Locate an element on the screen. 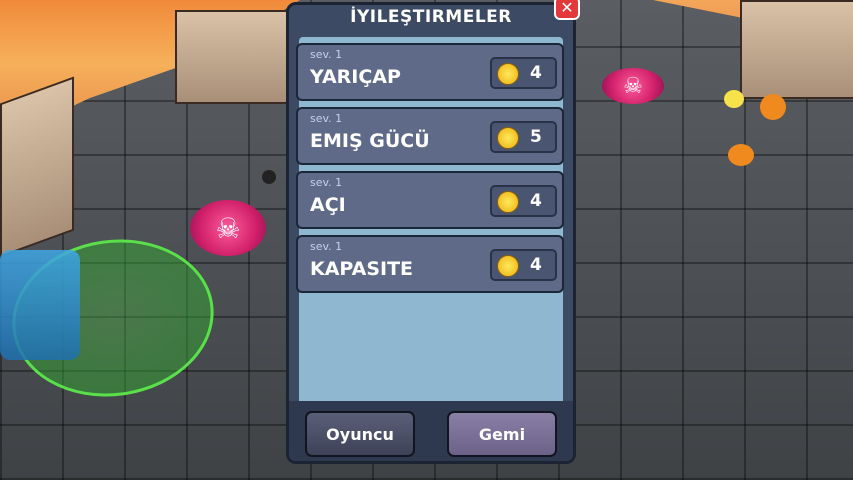 The image size is (853, 480). dialog-title: İYILEŞTIRMELER is located at coordinates (431, 17).